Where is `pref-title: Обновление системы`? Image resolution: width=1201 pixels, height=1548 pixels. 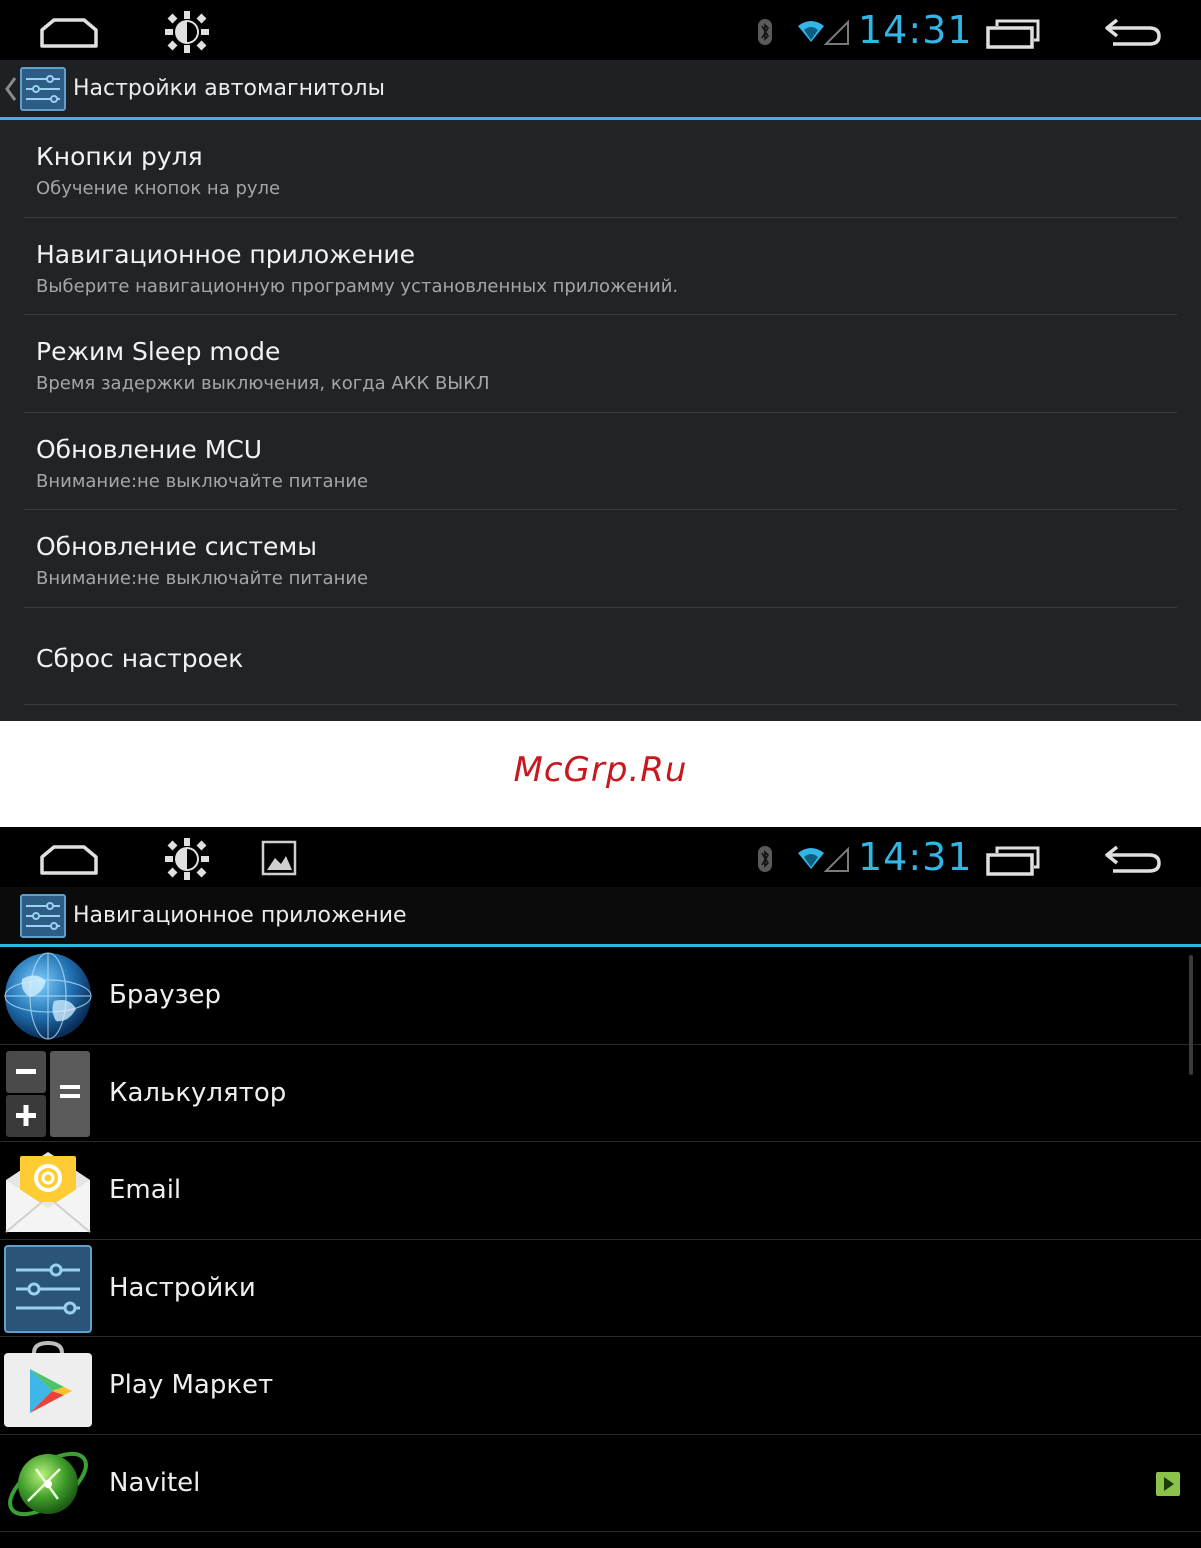 pref-title: Обновление системы is located at coordinates (177, 546).